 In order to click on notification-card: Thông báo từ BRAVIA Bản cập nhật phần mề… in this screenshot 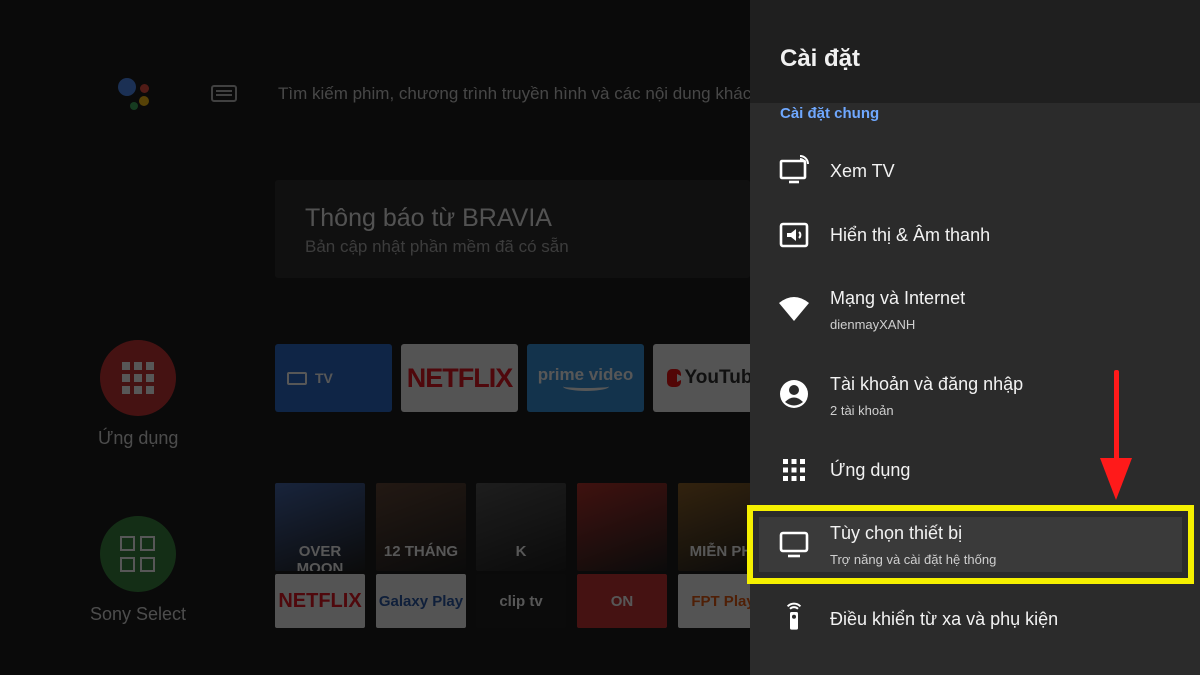, I will do `click(512, 229)`.